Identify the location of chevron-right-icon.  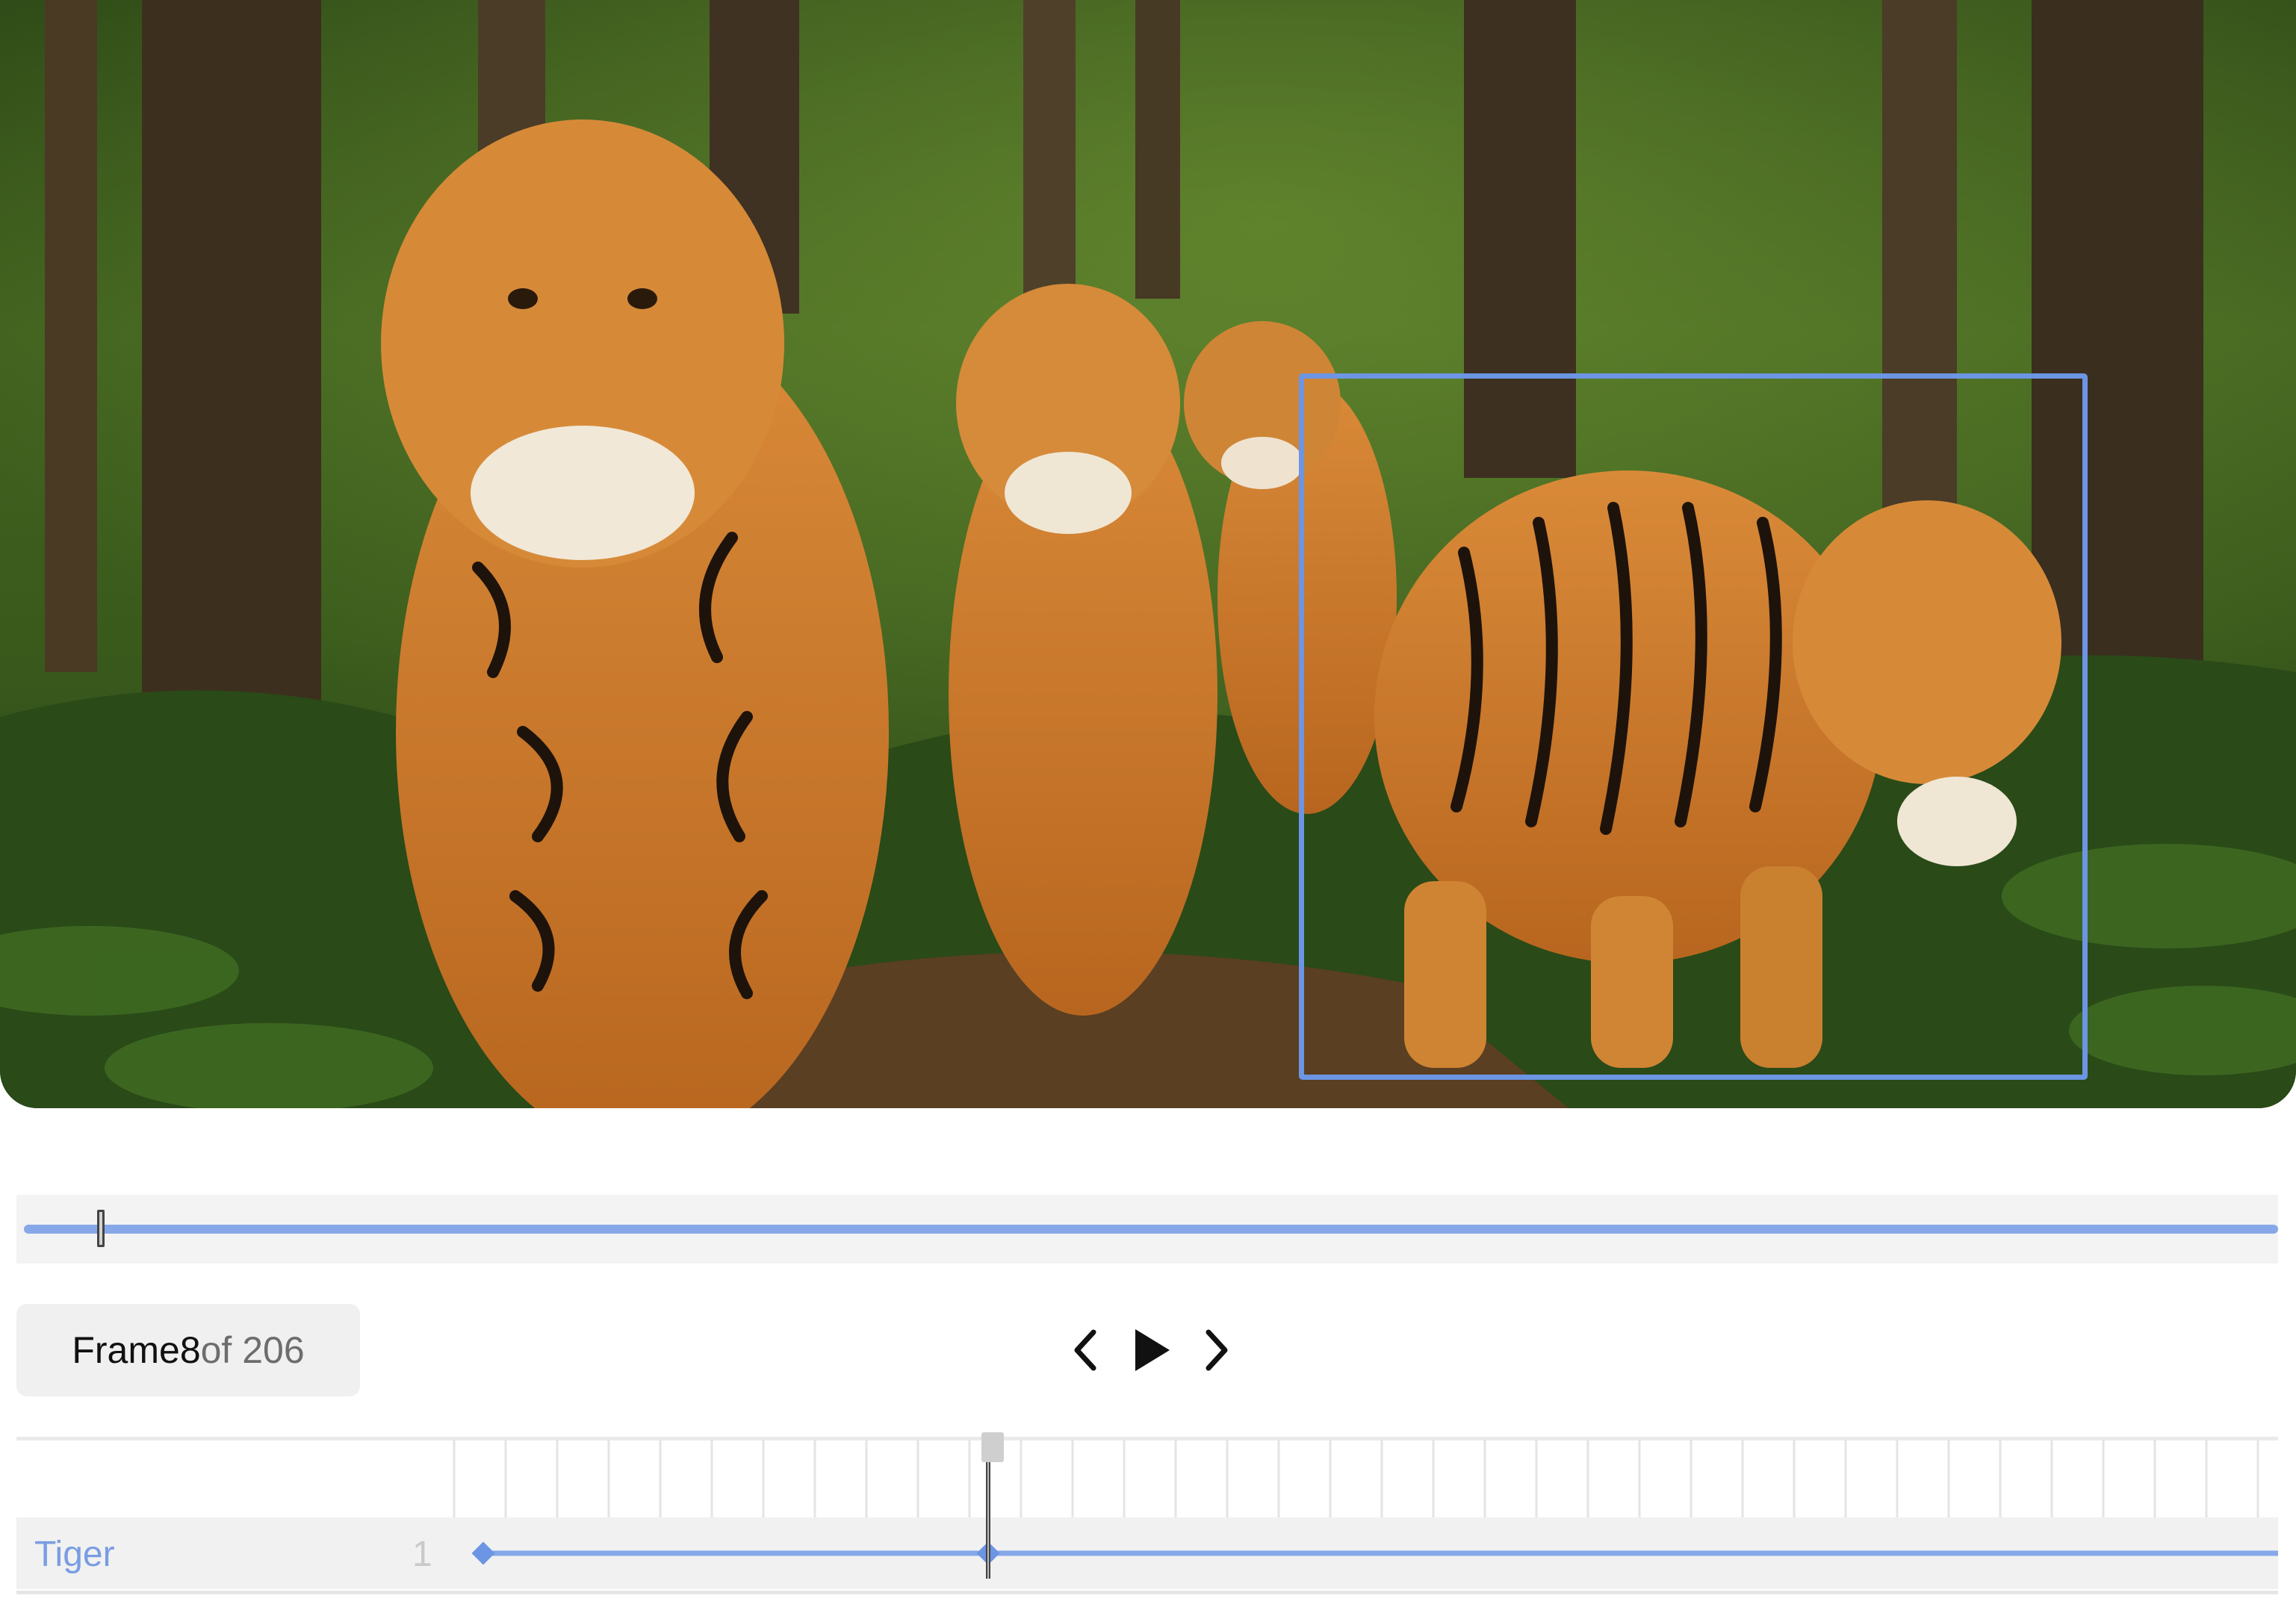
(1217, 1350).